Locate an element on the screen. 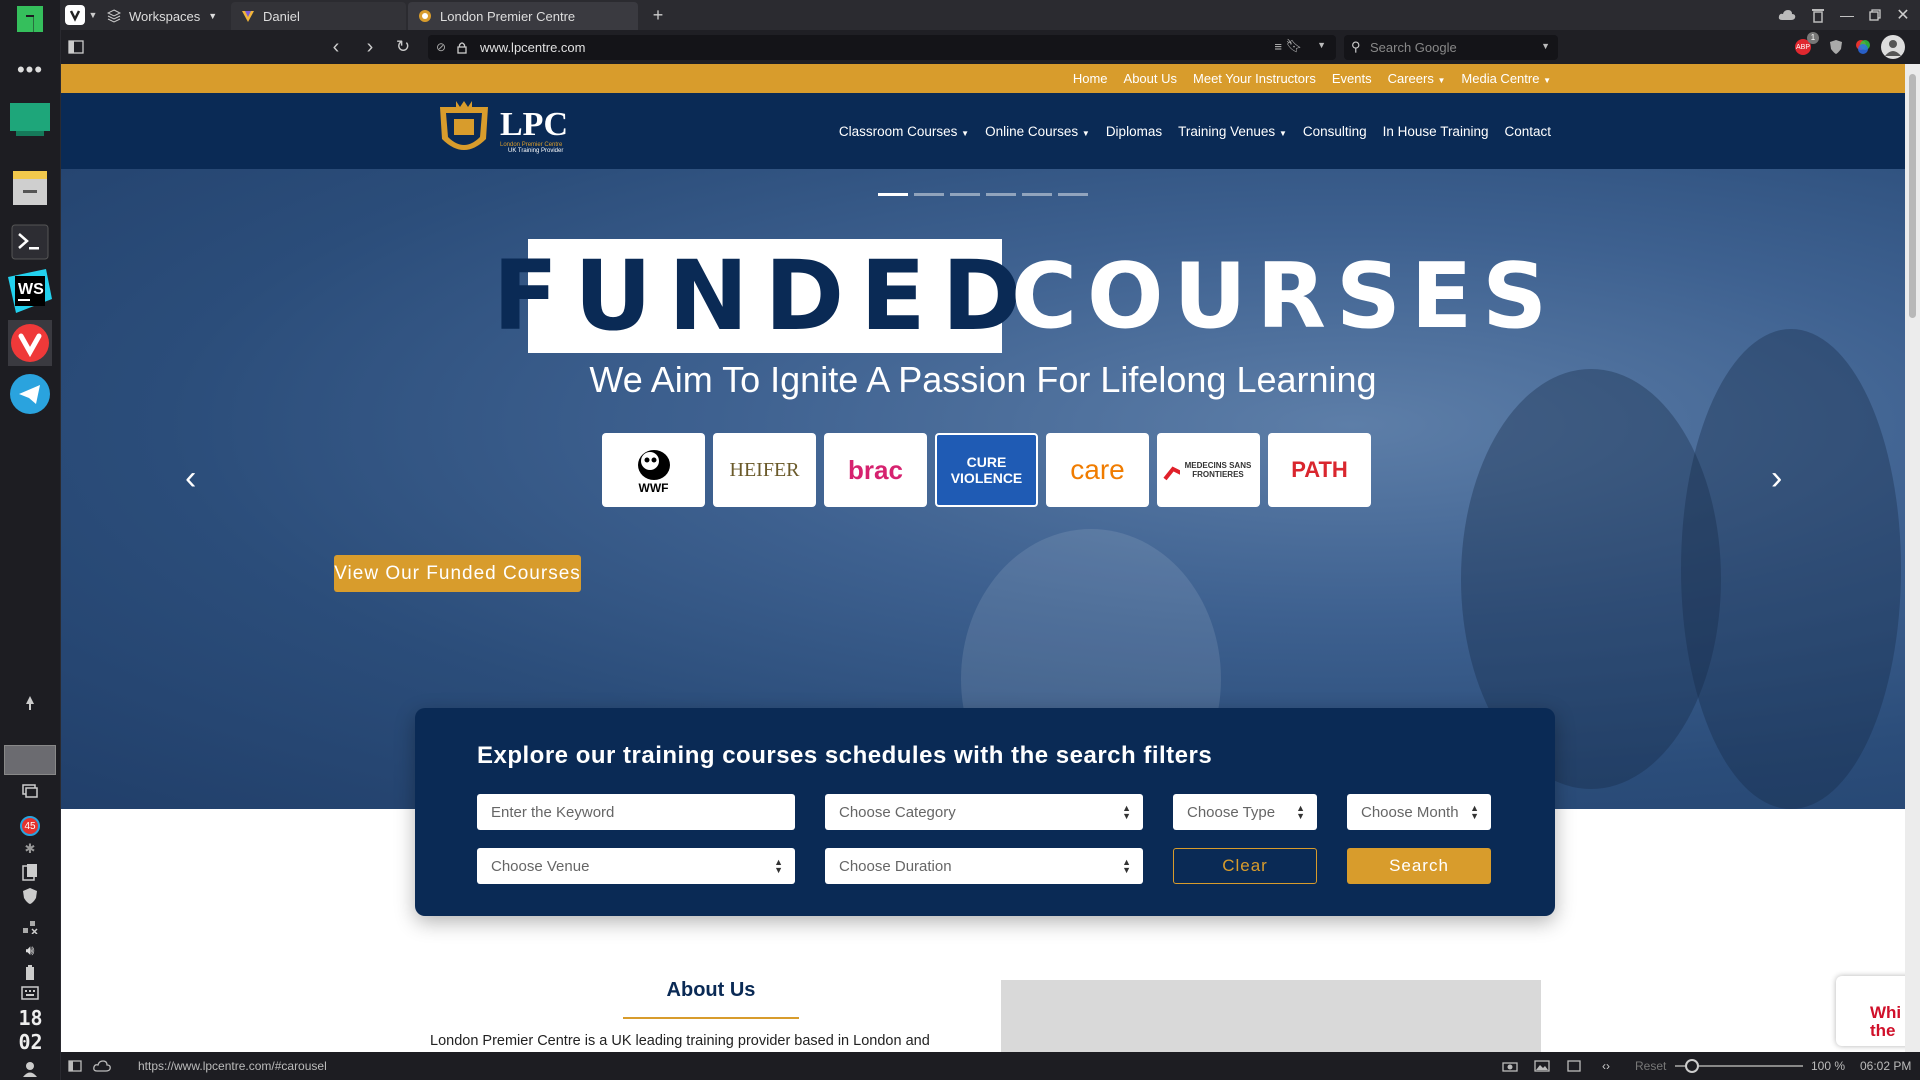 The image size is (1920, 1080). image-icon is located at coordinates (1542, 1066).